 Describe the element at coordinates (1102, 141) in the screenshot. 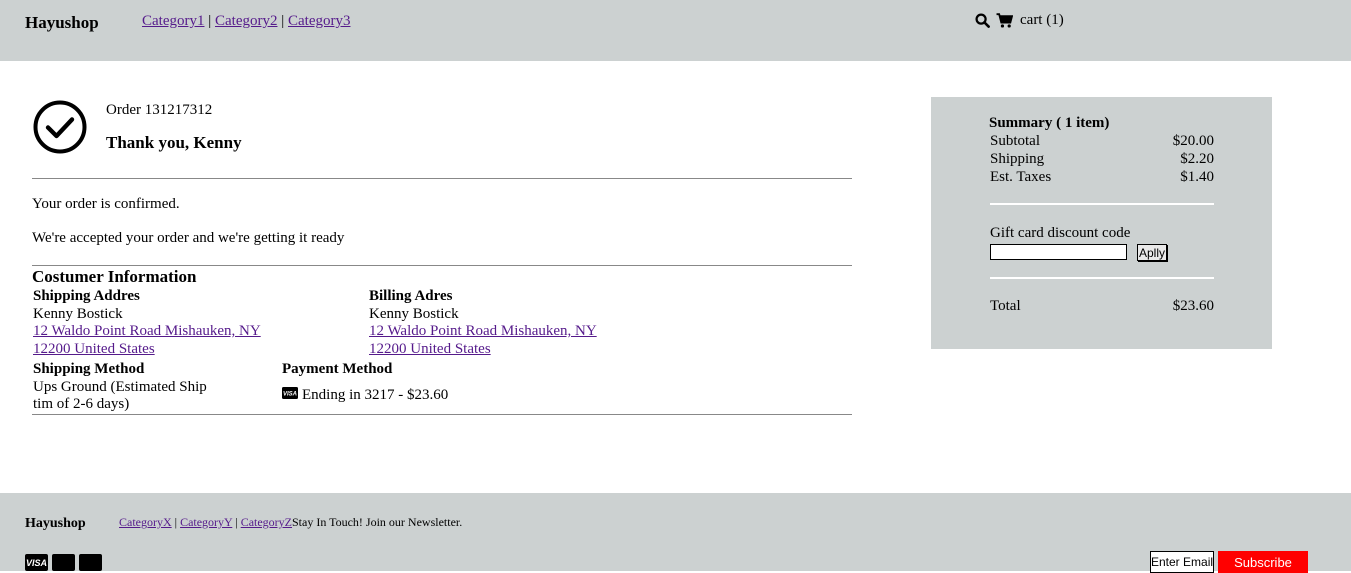

I see `summary-row-subtotal: Subtotal $20.00` at that location.